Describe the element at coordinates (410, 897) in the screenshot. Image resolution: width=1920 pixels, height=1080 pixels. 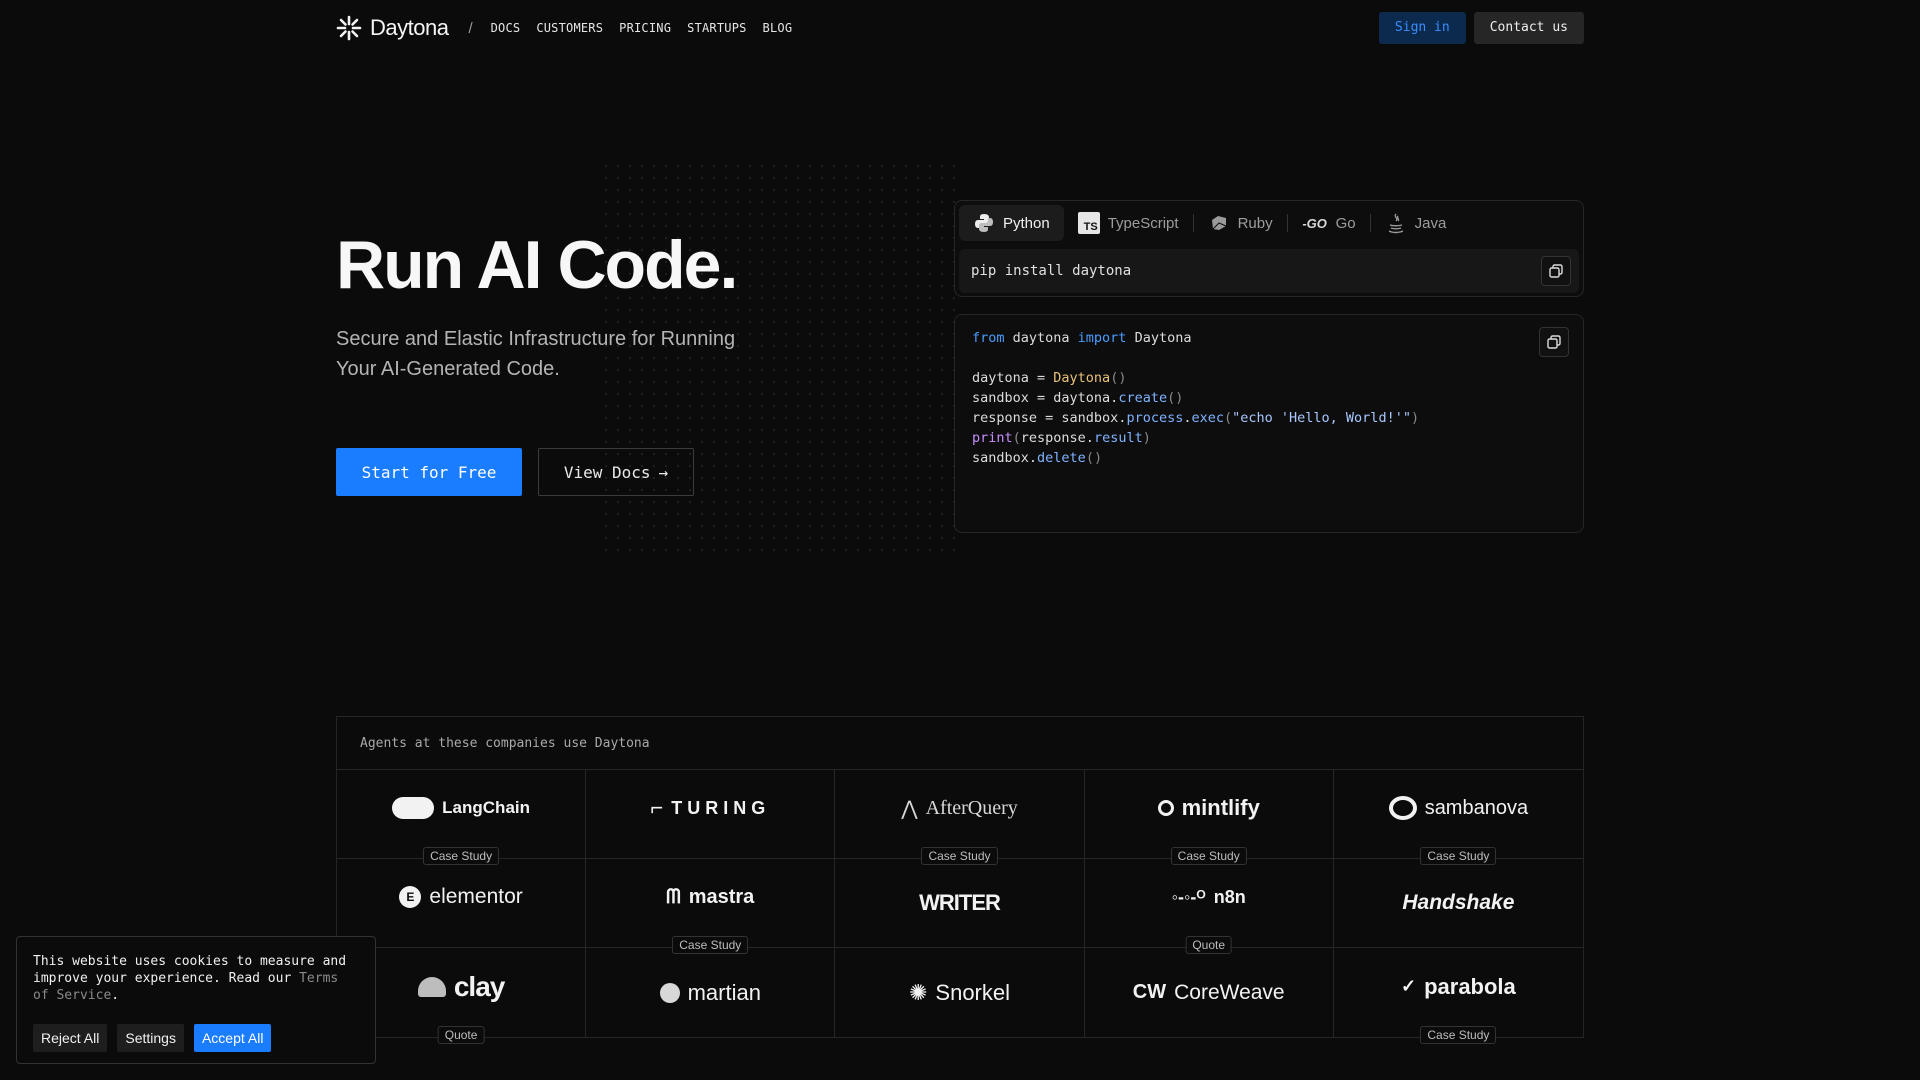
I see `elementor-logo-icon: E` at that location.